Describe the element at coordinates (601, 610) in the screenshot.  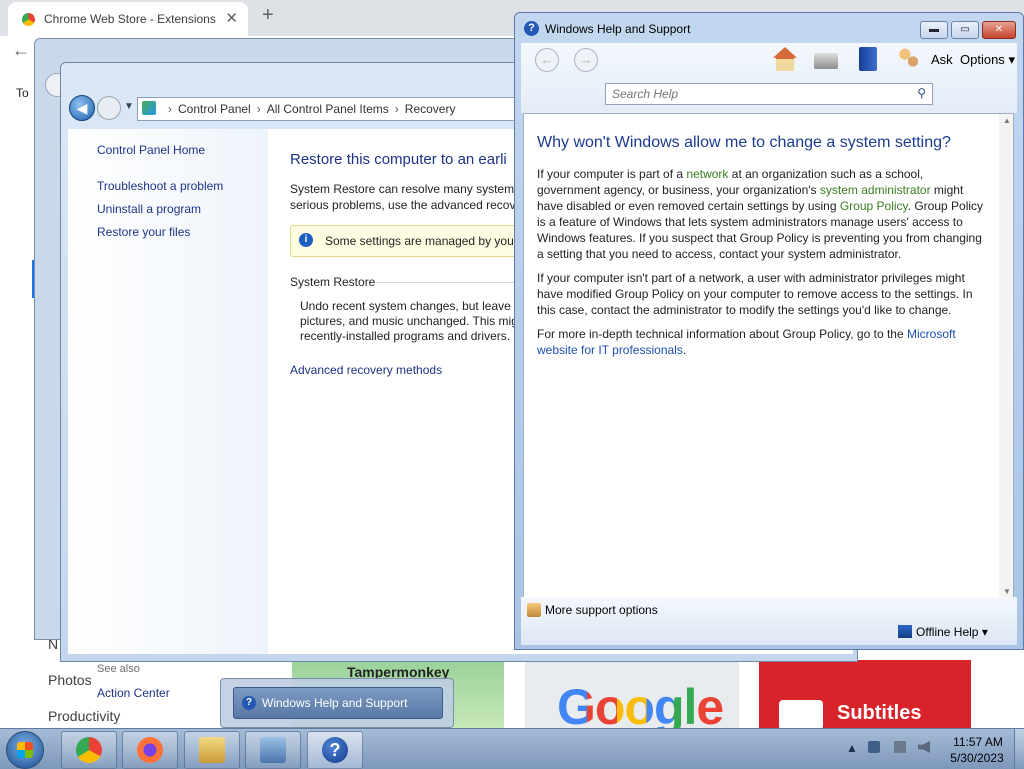
I see `more-support-options-link: More support options` at that location.